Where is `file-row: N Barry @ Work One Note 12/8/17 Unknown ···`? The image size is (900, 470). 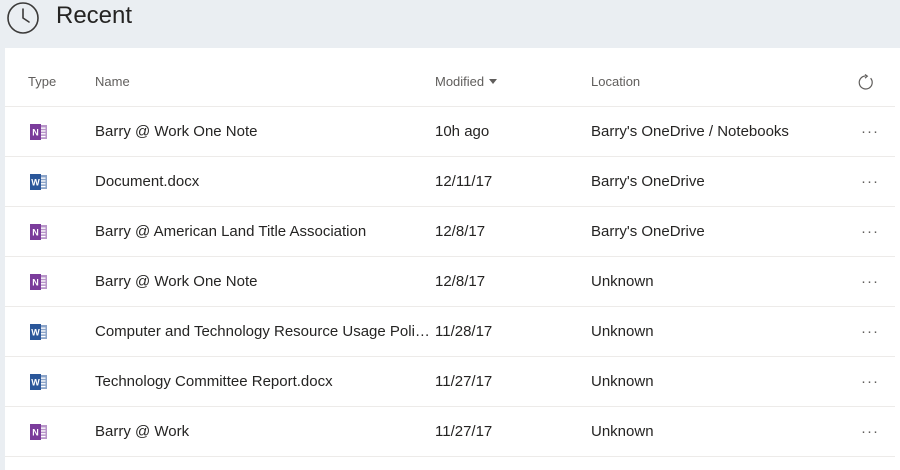 file-row: N Barry @ Work One Note 12/8/17 Unknown ··· is located at coordinates (450, 282).